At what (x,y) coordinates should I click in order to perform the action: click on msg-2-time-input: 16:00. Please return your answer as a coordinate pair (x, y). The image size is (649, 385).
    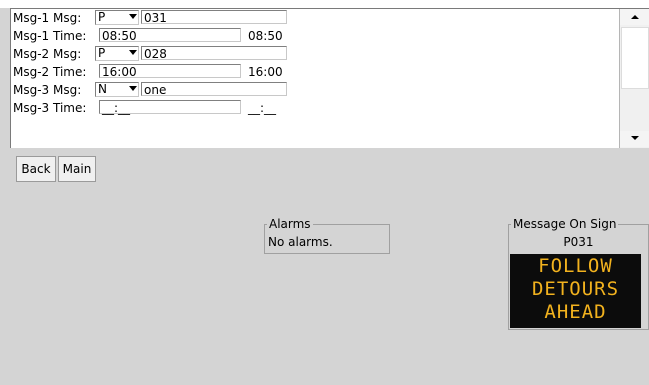
    Looking at the image, I should click on (170, 71).